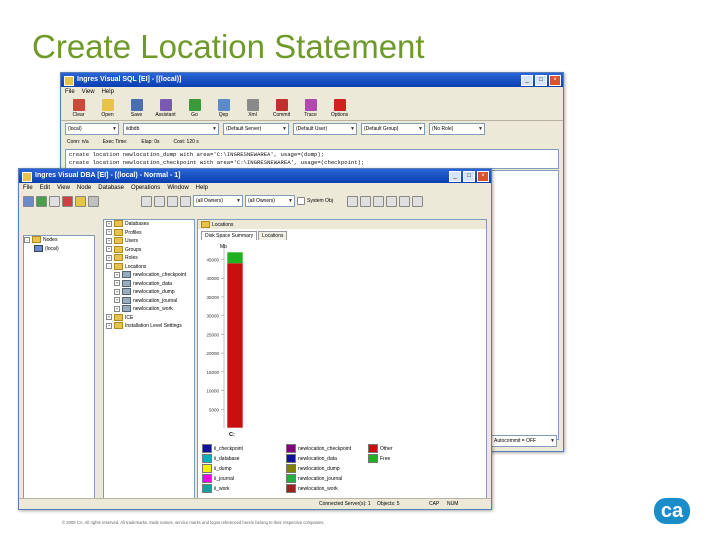 The width and height of the screenshot is (720, 540). I want to click on toolbar-xml-button: Xml, so click(252, 108).